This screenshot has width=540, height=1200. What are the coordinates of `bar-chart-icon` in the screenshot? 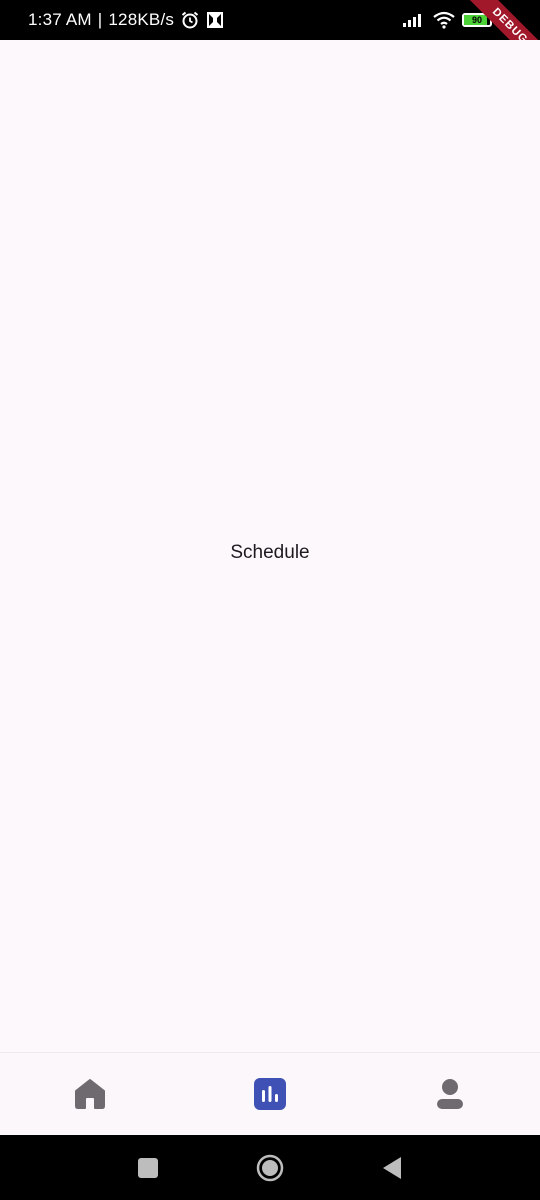 It's located at (270, 1094).